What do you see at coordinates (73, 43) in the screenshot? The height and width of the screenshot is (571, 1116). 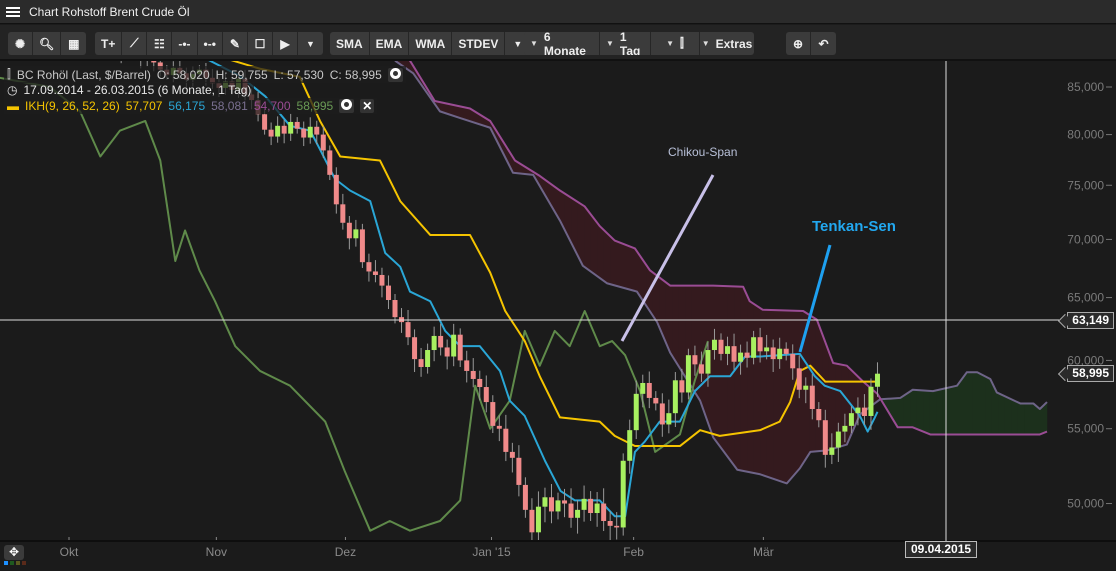 I see `layout-button: ▦` at bounding box center [73, 43].